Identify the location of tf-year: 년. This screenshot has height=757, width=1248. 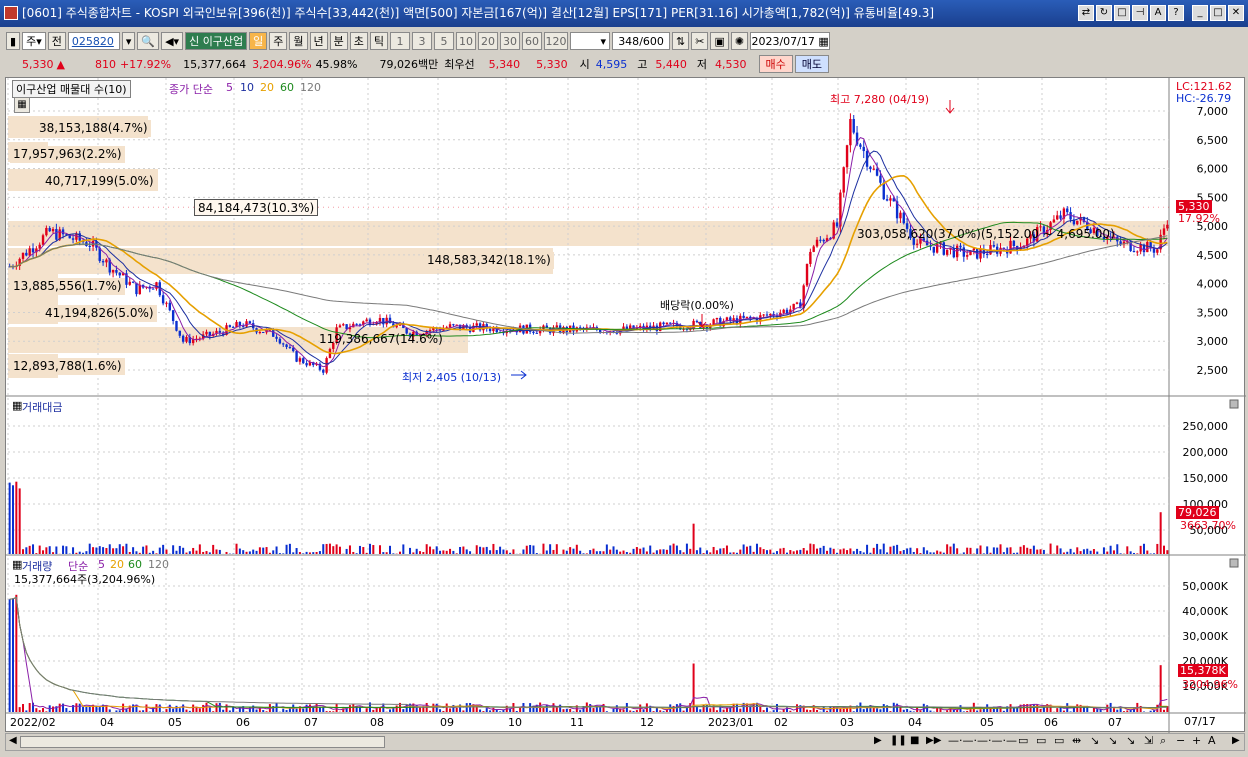
(318, 41).